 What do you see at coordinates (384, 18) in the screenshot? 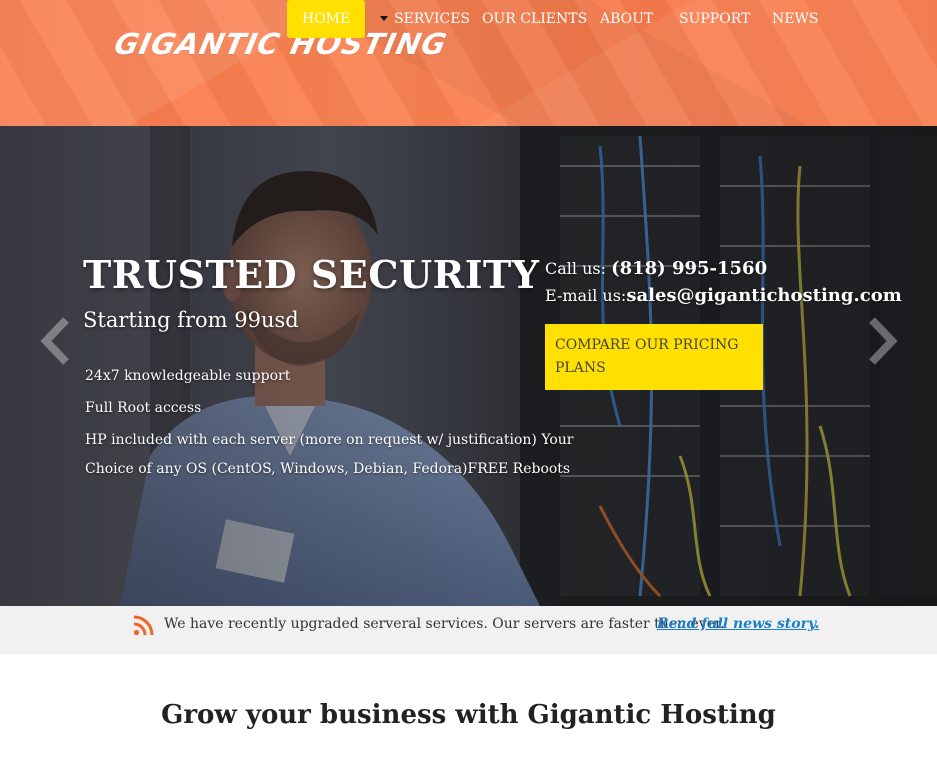
I see `caret-down-icon` at bounding box center [384, 18].